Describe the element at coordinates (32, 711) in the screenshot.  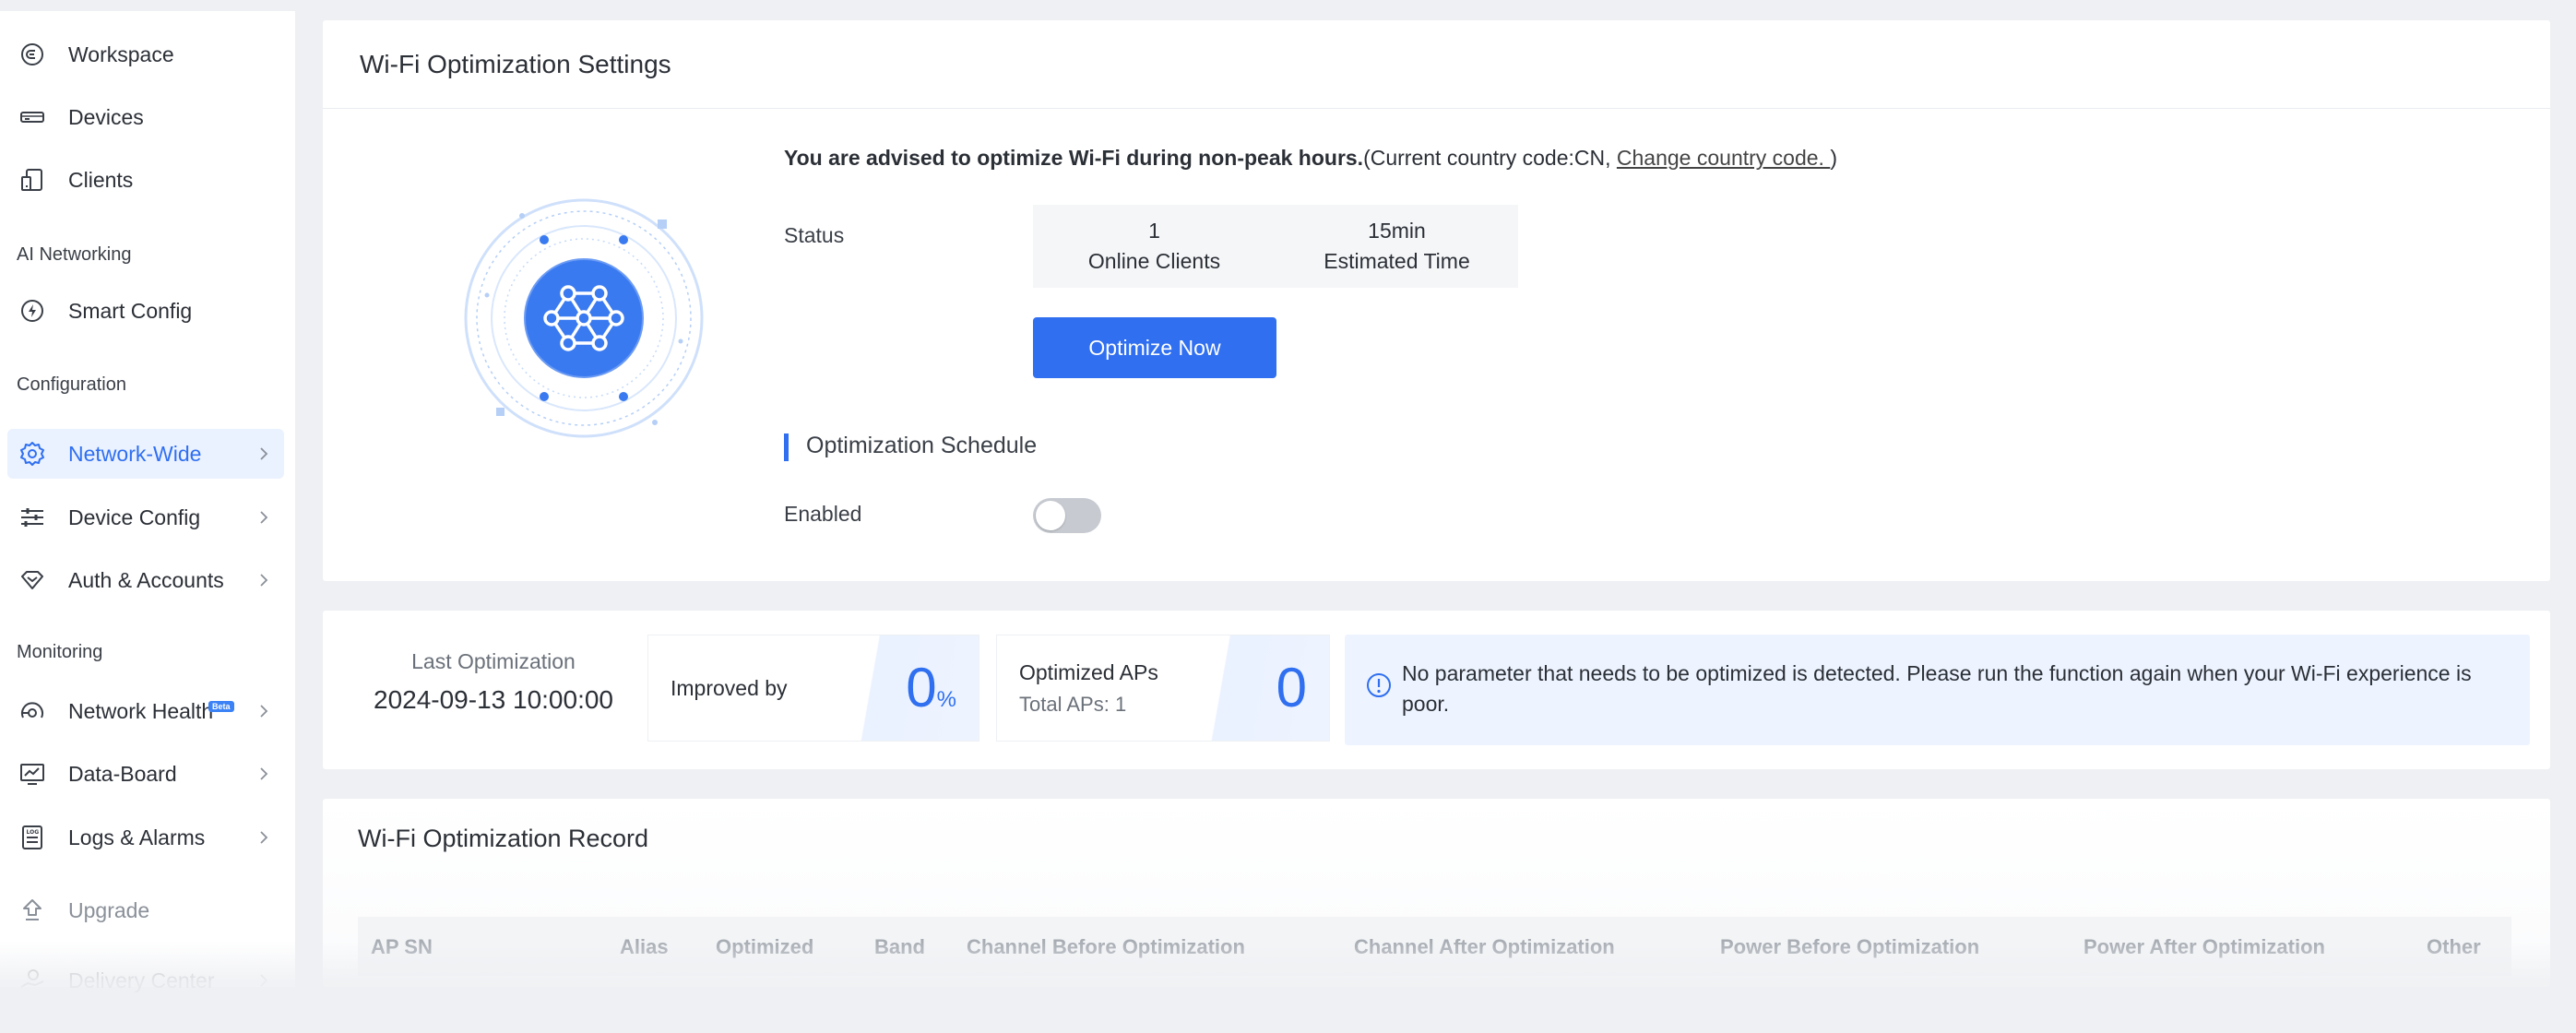
I see `network-health-icon` at that location.